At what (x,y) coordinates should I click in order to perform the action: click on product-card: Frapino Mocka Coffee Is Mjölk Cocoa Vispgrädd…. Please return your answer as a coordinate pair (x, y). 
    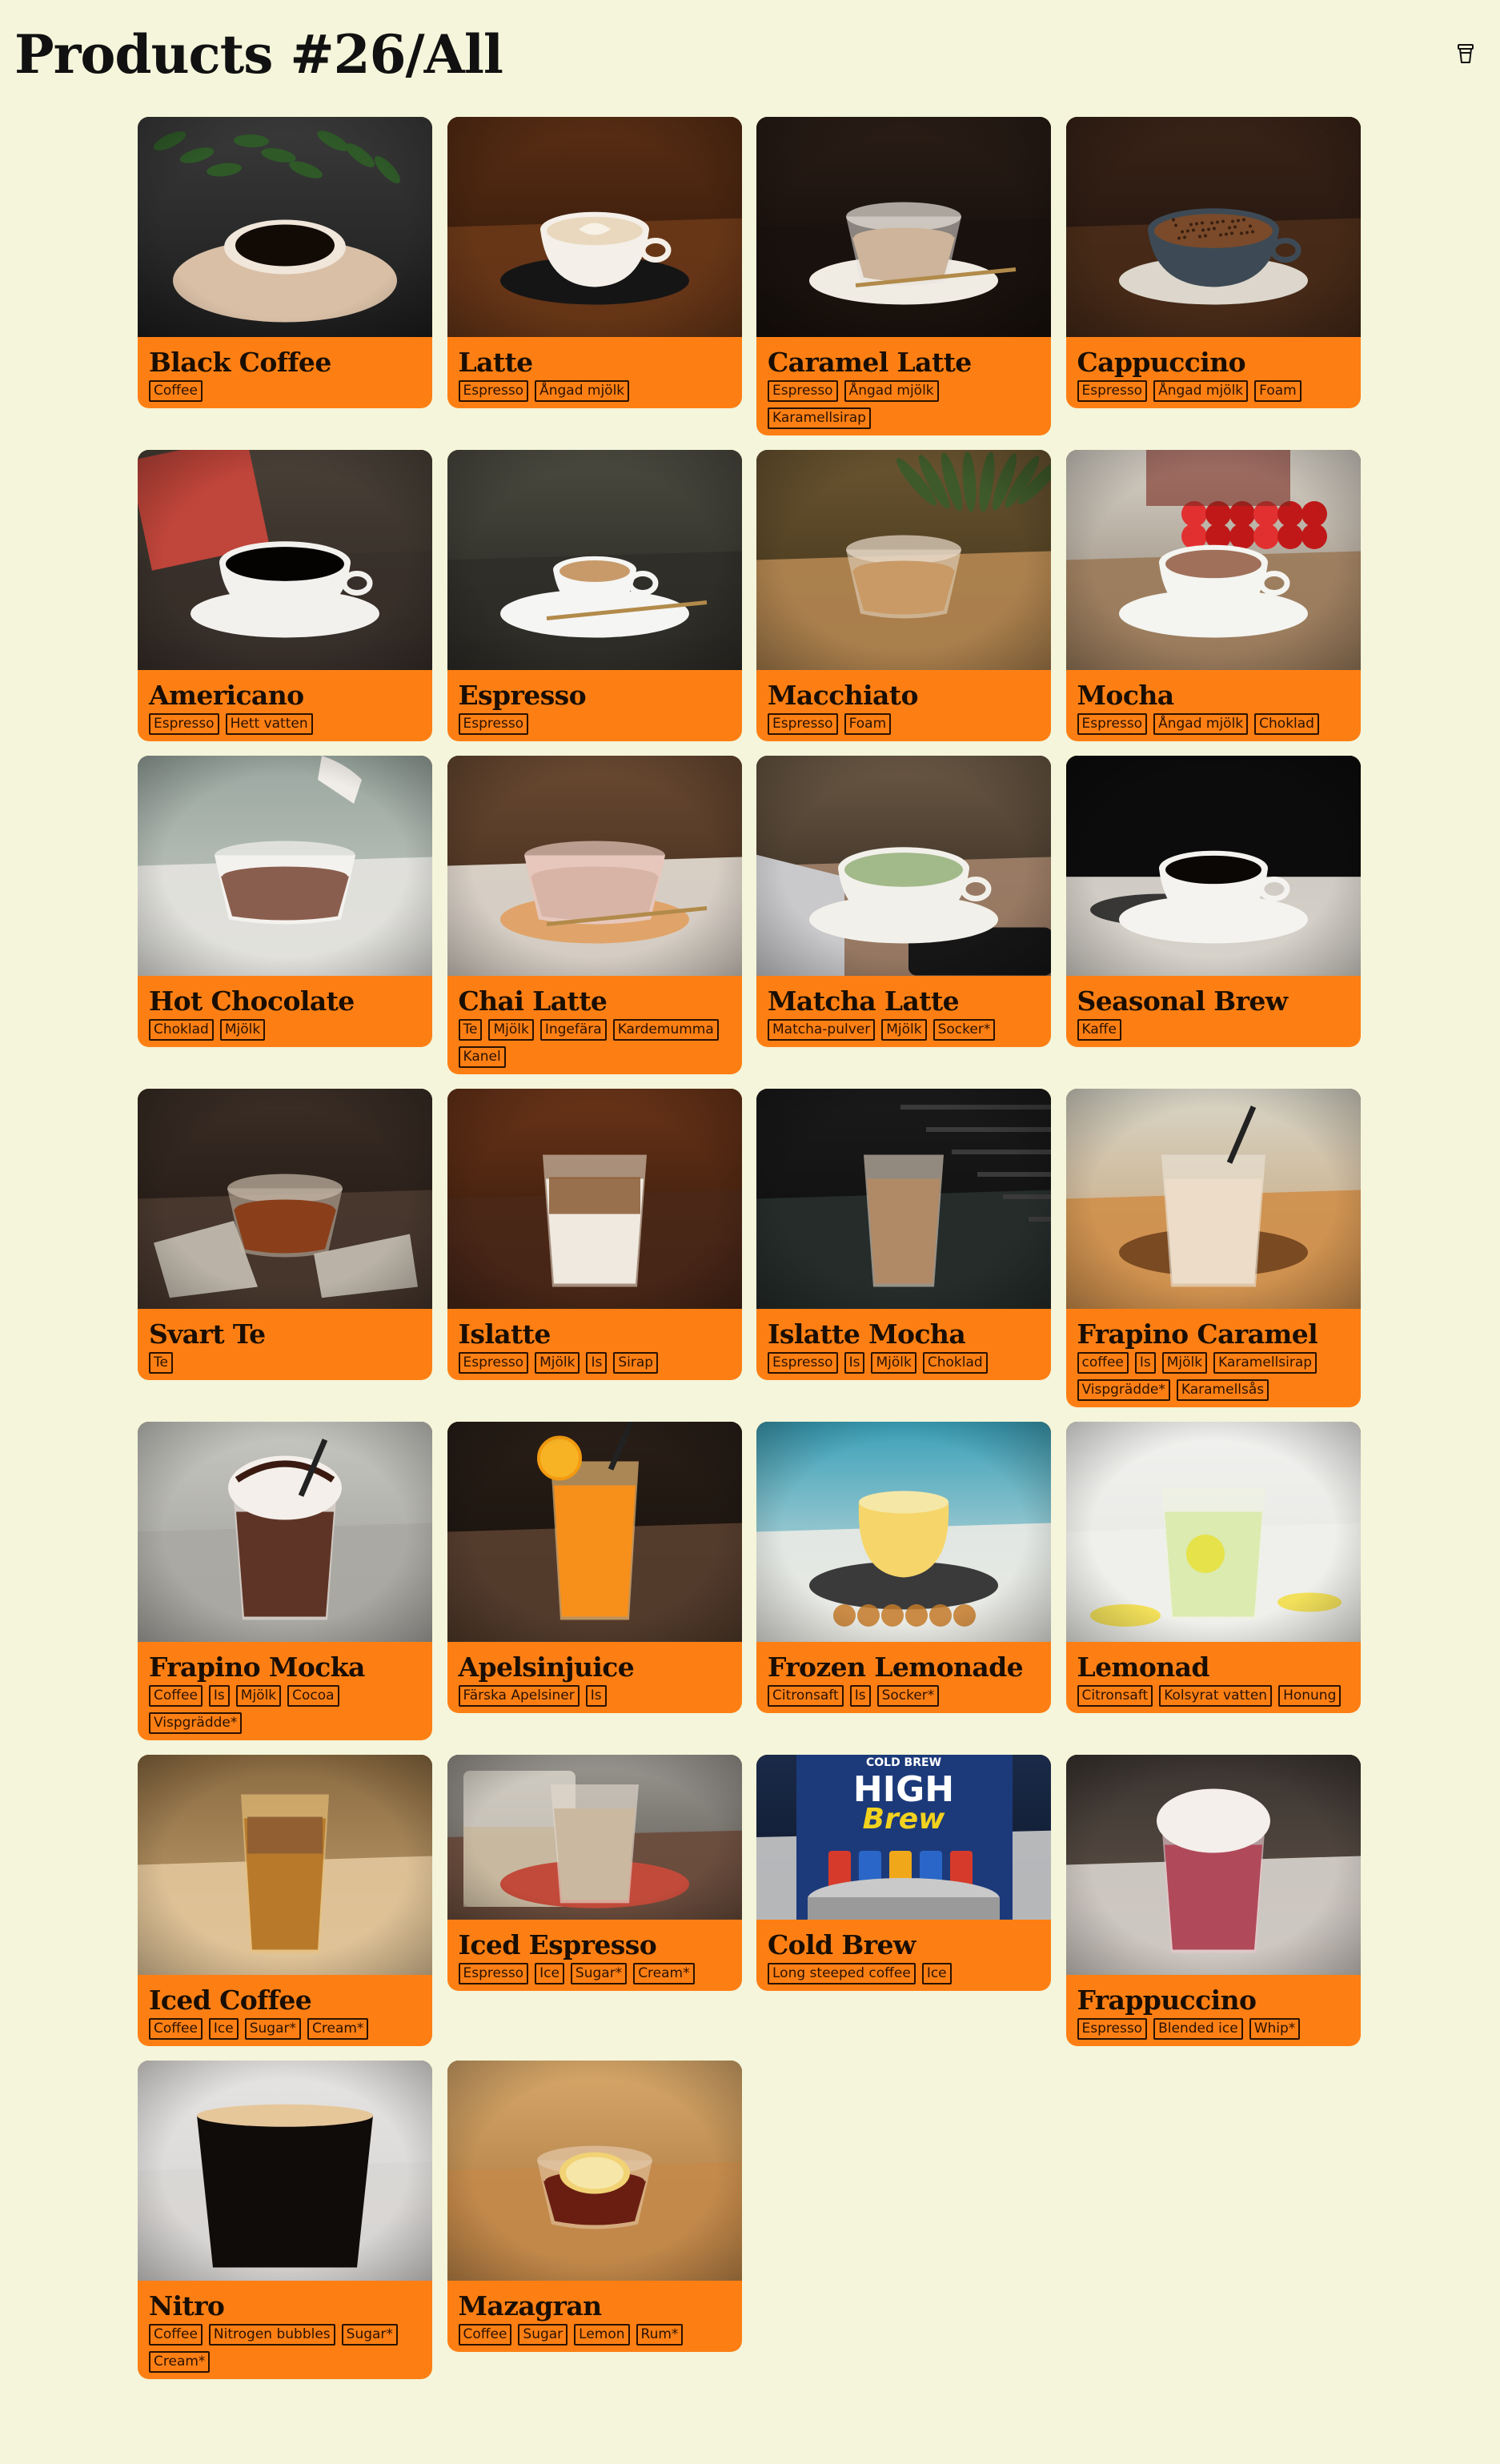
    Looking at the image, I should click on (285, 1581).